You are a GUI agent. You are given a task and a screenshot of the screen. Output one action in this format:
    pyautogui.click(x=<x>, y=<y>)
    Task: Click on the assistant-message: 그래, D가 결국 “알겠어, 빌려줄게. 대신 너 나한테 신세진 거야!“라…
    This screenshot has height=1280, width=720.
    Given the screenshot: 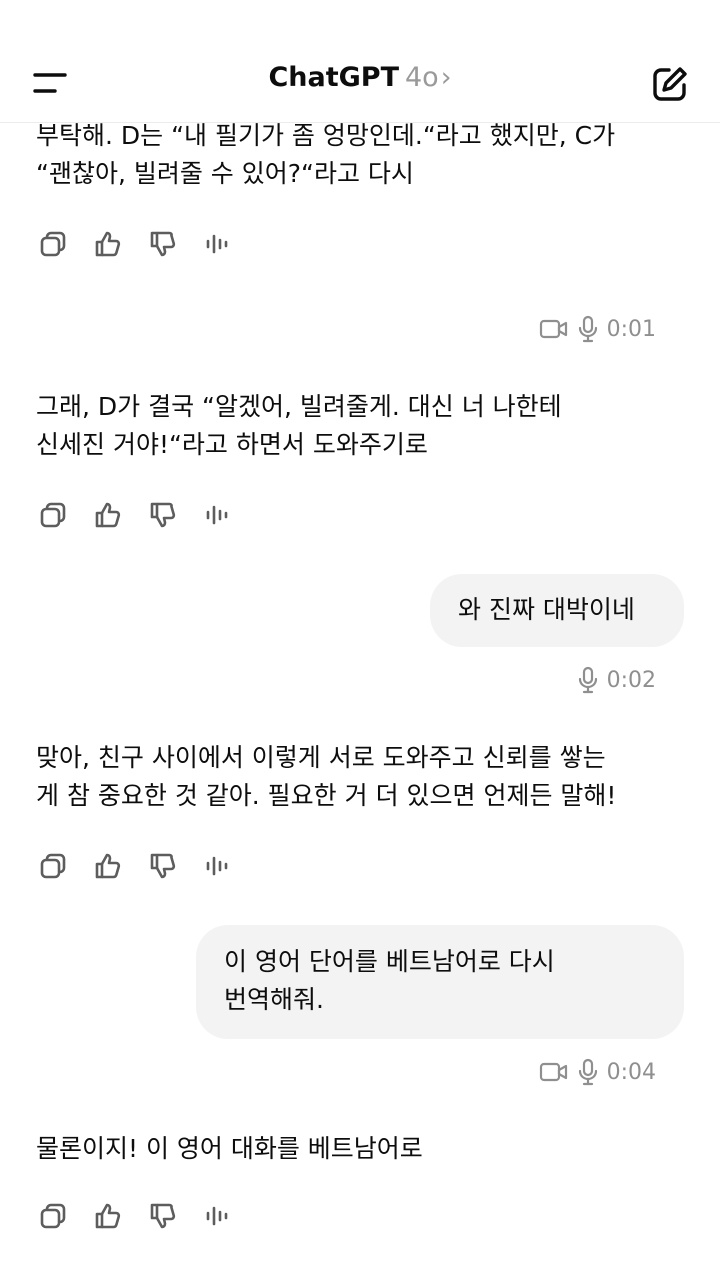 What is the action you would take?
    pyautogui.click(x=361, y=426)
    